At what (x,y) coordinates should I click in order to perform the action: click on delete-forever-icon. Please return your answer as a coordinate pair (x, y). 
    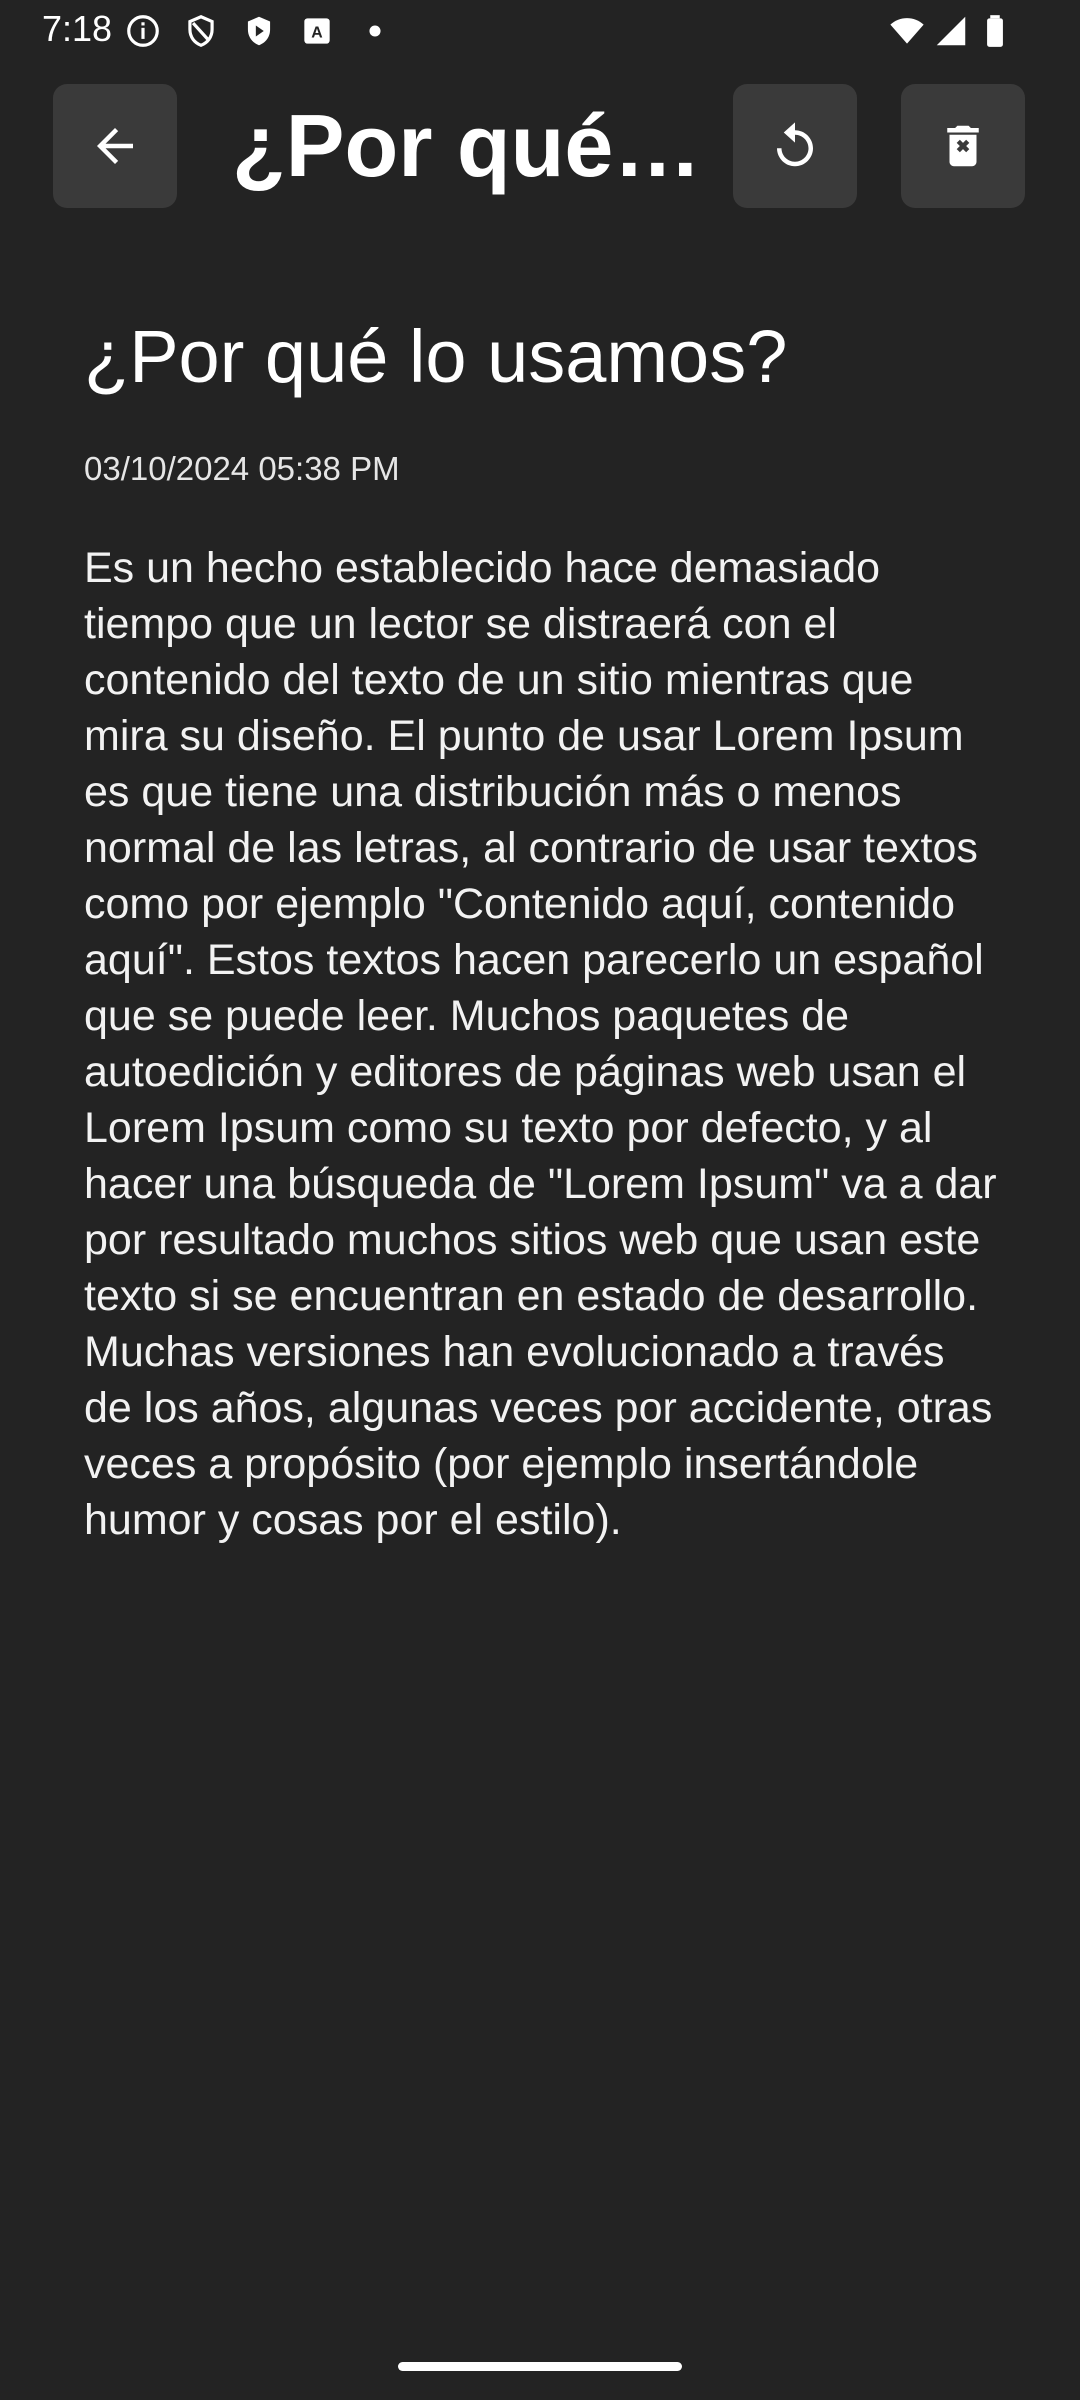
    Looking at the image, I should click on (963, 146).